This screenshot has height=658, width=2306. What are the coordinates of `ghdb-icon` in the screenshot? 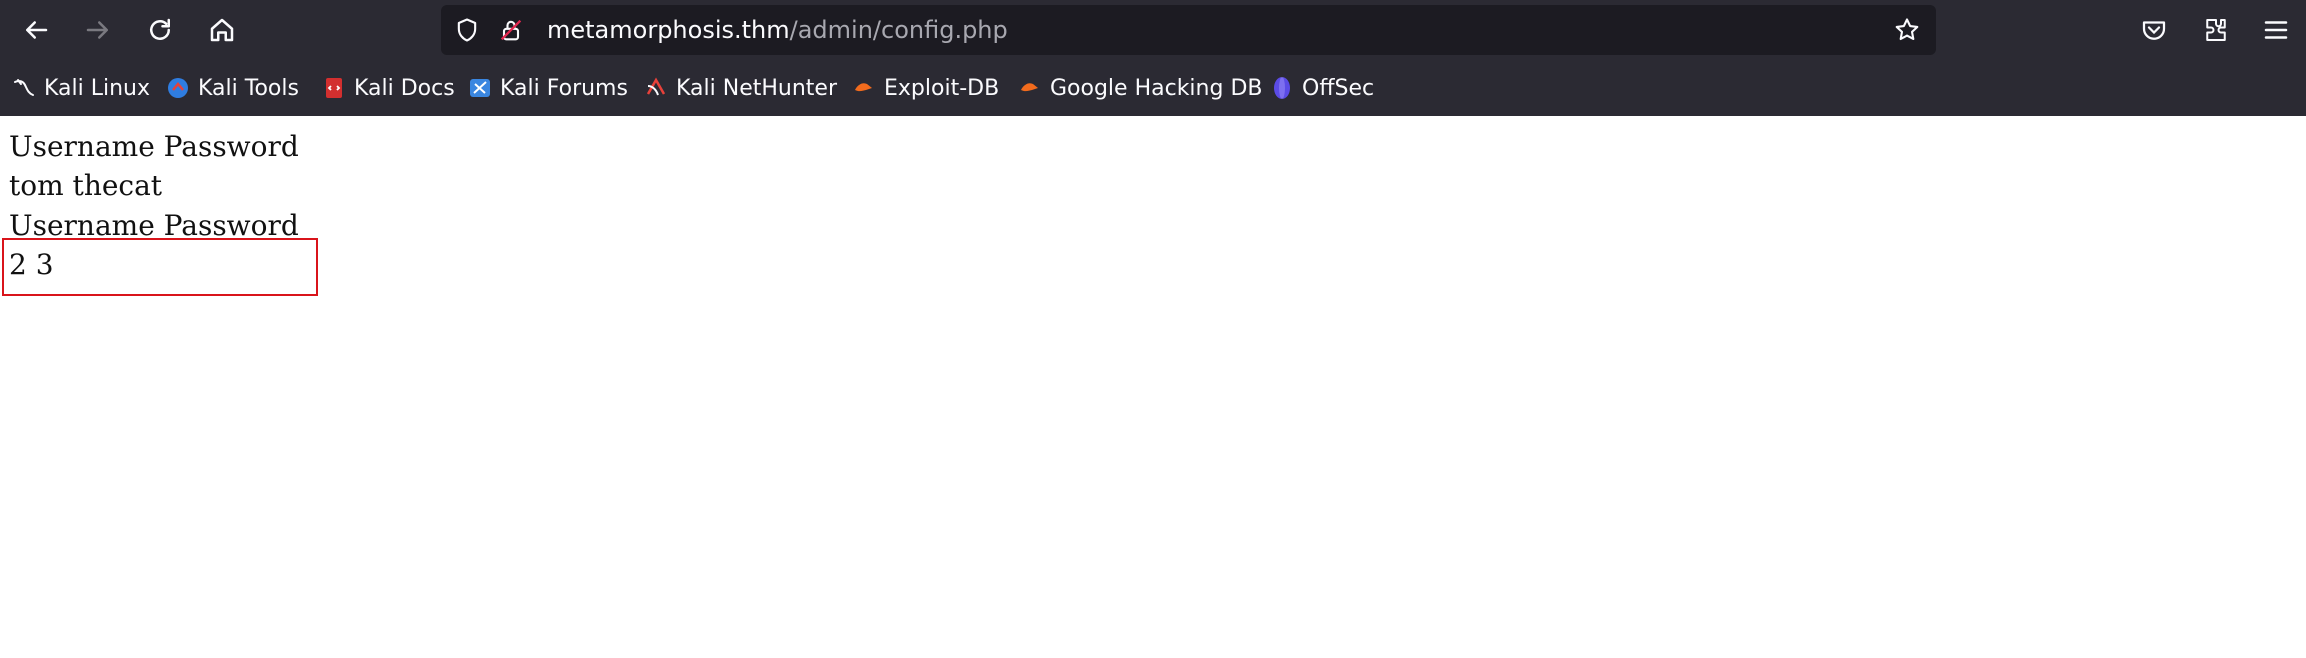 It's located at (1029, 87).